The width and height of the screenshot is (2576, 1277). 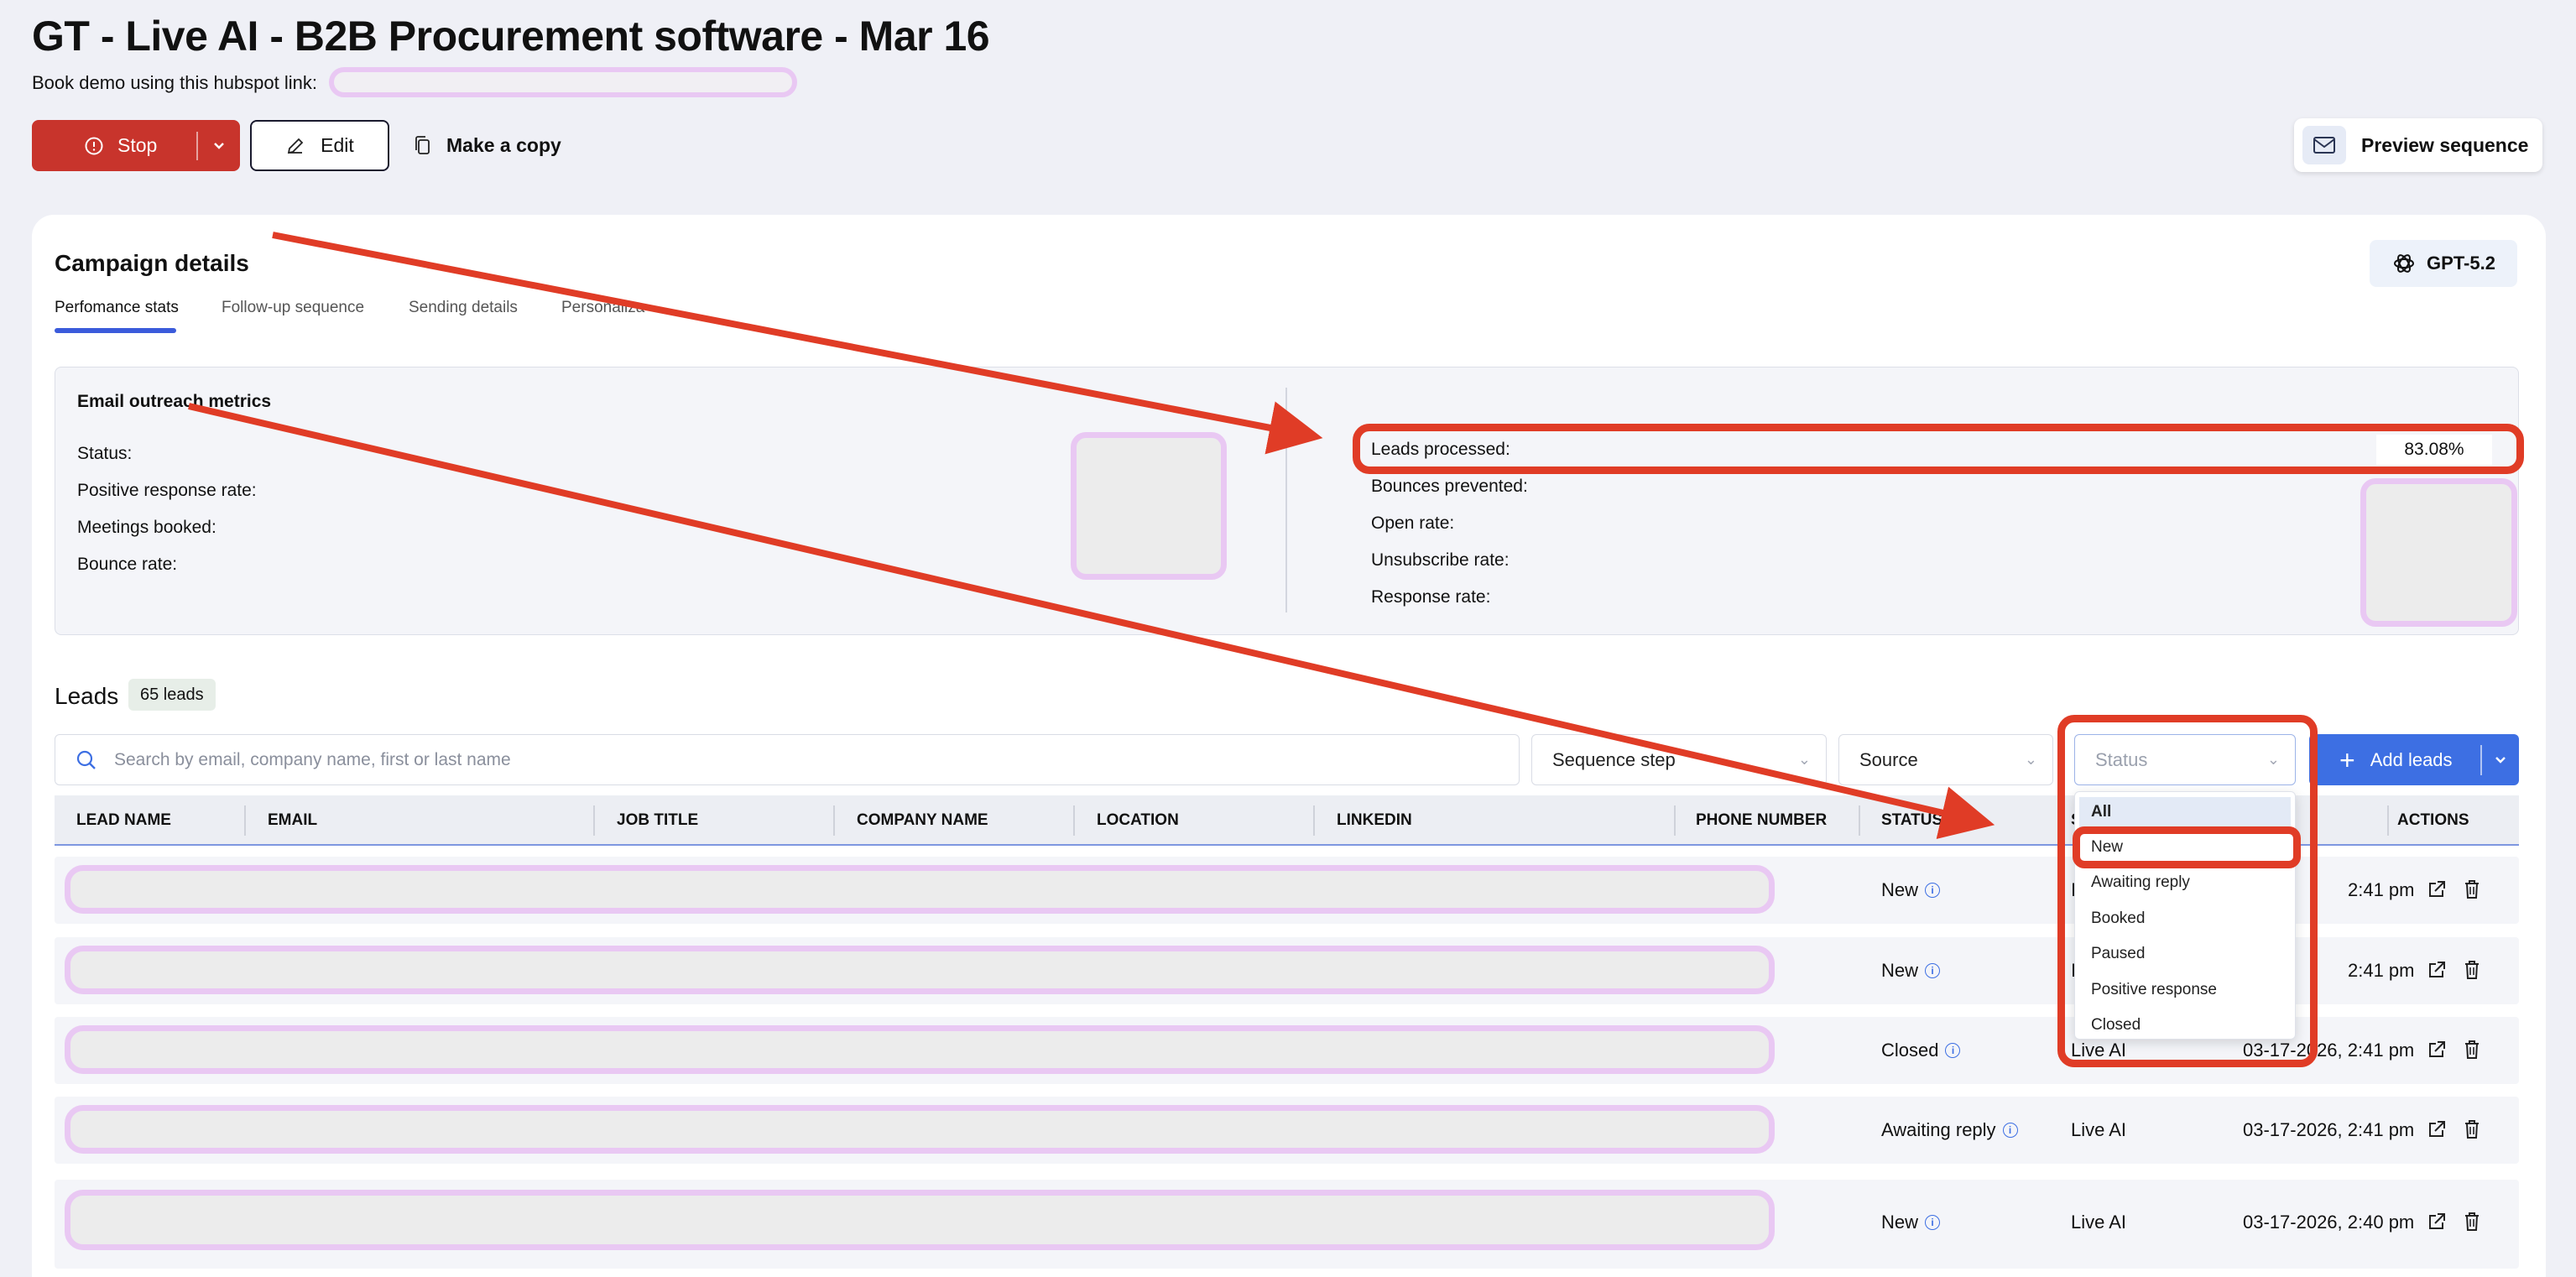 What do you see at coordinates (292, 820) in the screenshot?
I see `col-email: EMAIL` at bounding box center [292, 820].